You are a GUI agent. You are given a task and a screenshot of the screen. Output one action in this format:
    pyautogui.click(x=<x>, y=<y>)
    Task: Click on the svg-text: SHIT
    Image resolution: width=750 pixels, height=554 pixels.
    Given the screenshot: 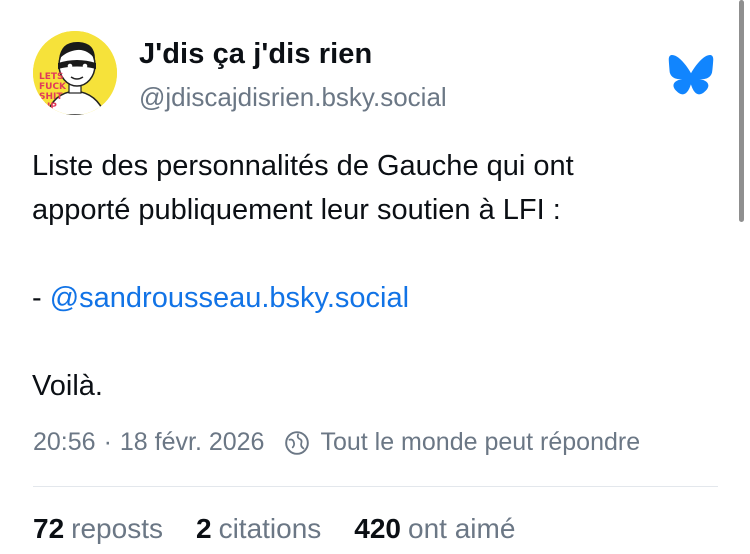 What is the action you would take?
    pyautogui.click(x=51, y=97)
    